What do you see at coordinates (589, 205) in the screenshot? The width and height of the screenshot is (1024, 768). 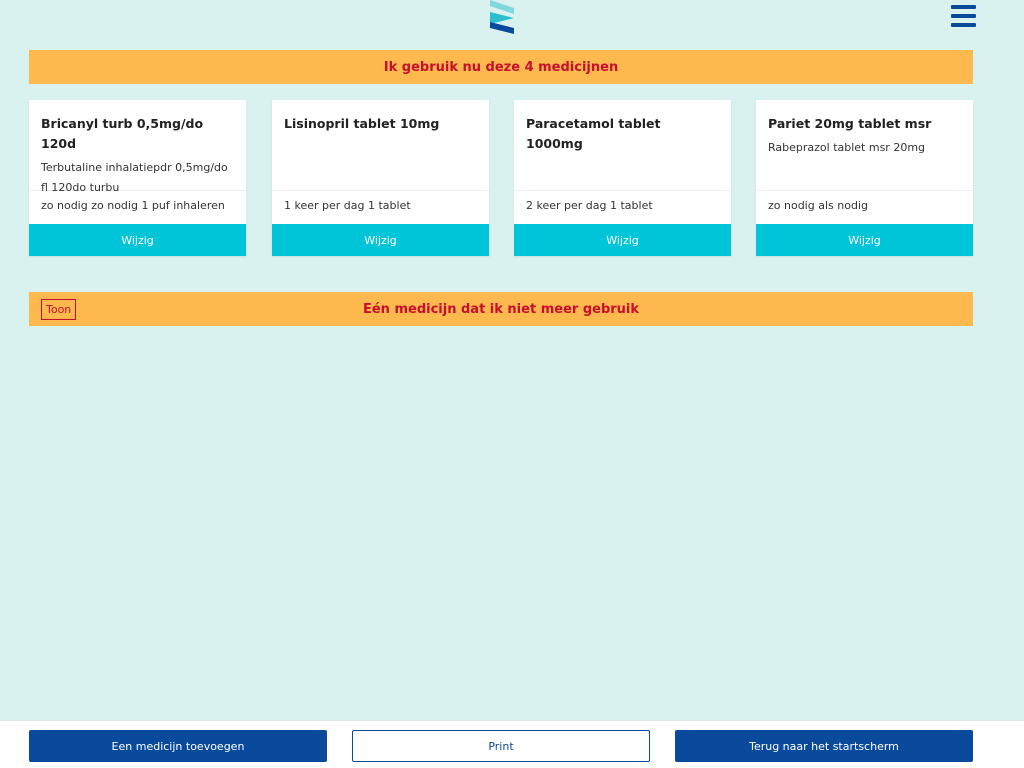 I see `medication-dosage: 2 keer per dag 1 tablet` at bounding box center [589, 205].